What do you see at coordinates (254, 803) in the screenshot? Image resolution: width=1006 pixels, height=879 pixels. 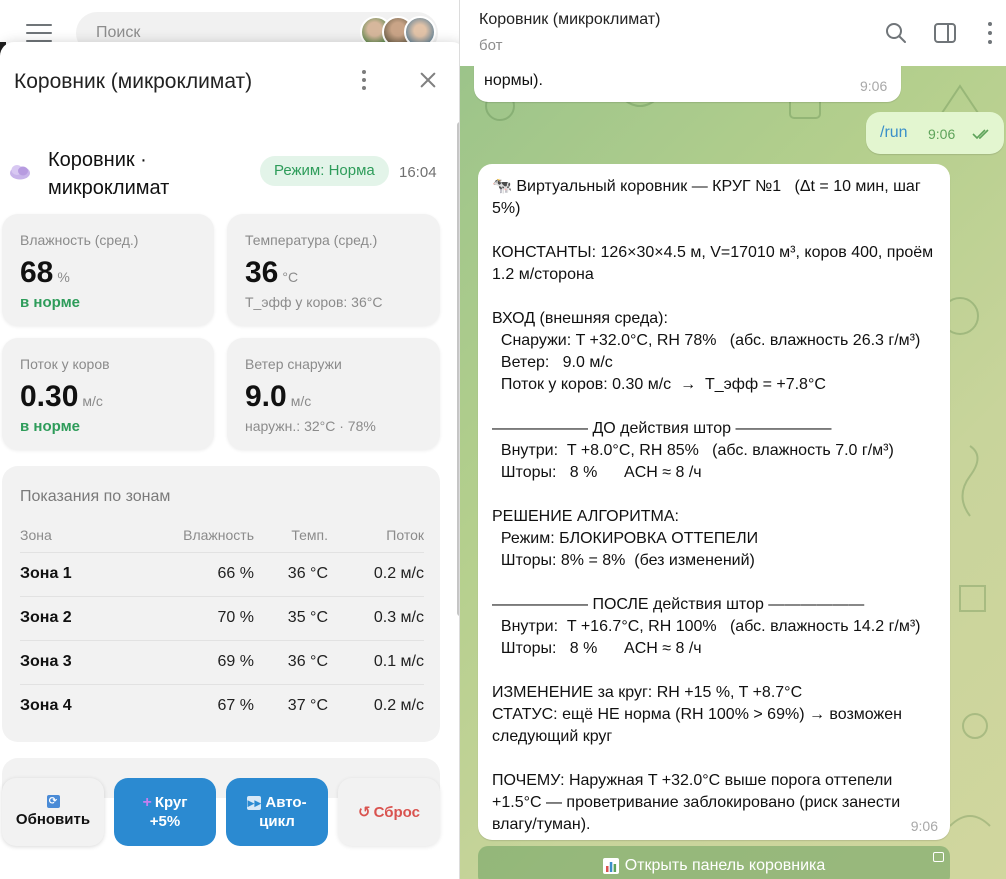 I see `fast-forward-icon: ▶▶` at bounding box center [254, 803].